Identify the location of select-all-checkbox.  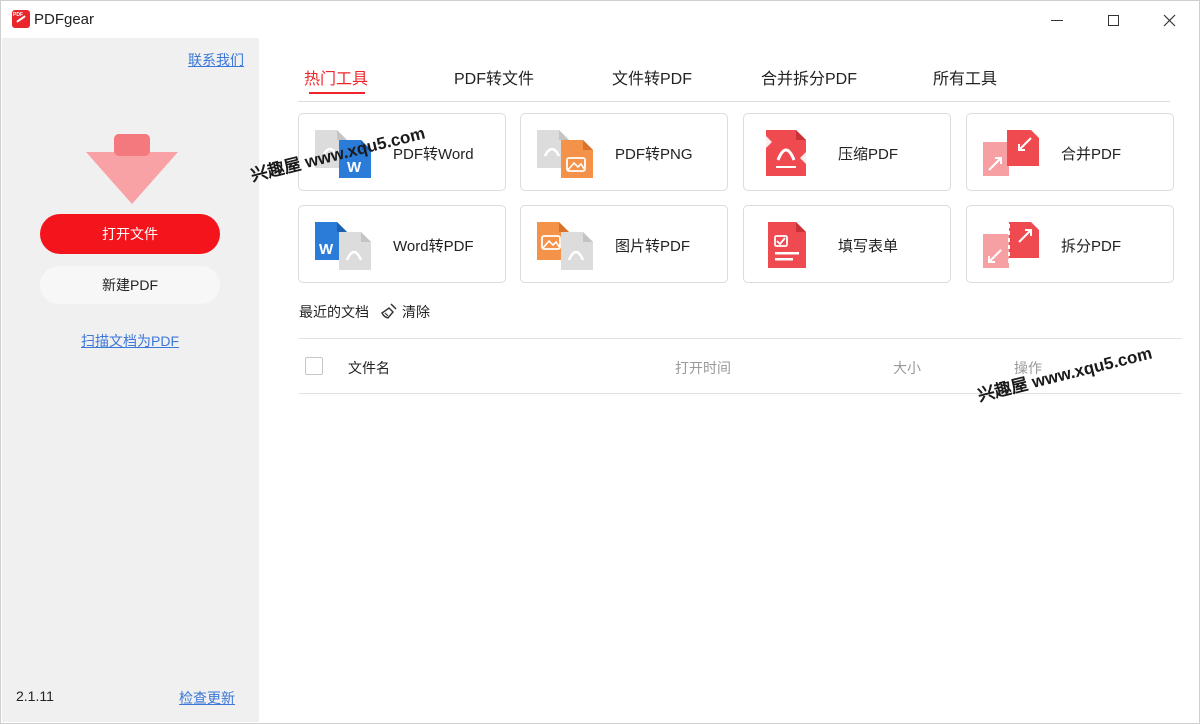
(314, 366).